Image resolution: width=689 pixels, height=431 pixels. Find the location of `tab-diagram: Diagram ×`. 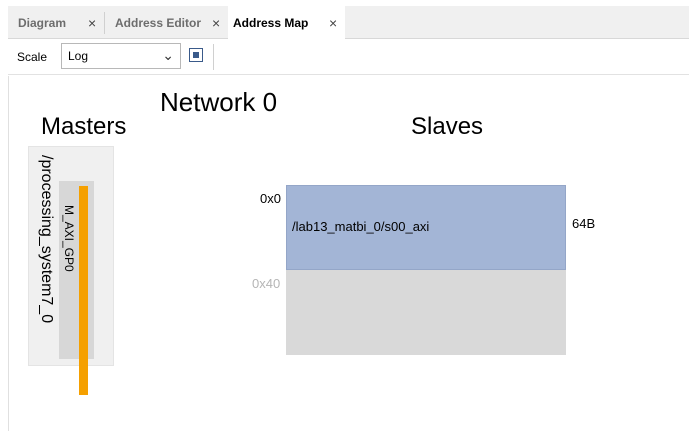

tab-diagram: Diagram × is located at coordinates (56, 22).